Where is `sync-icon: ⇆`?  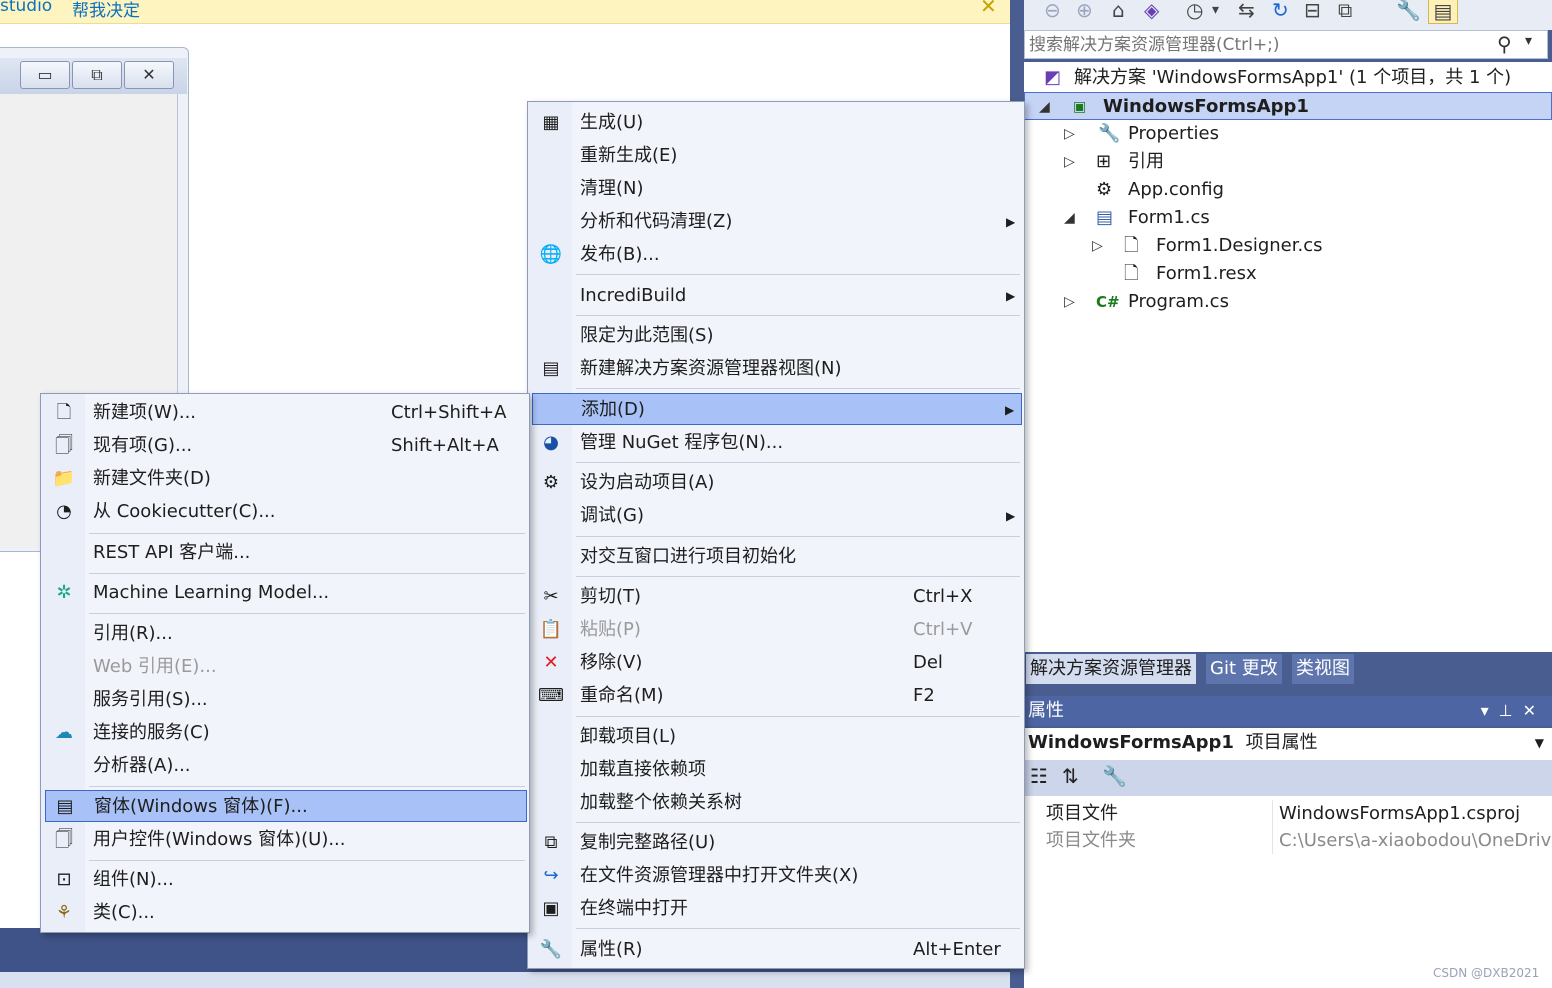 sync-icon: ⇆ is located at coordinates (1246, 11).